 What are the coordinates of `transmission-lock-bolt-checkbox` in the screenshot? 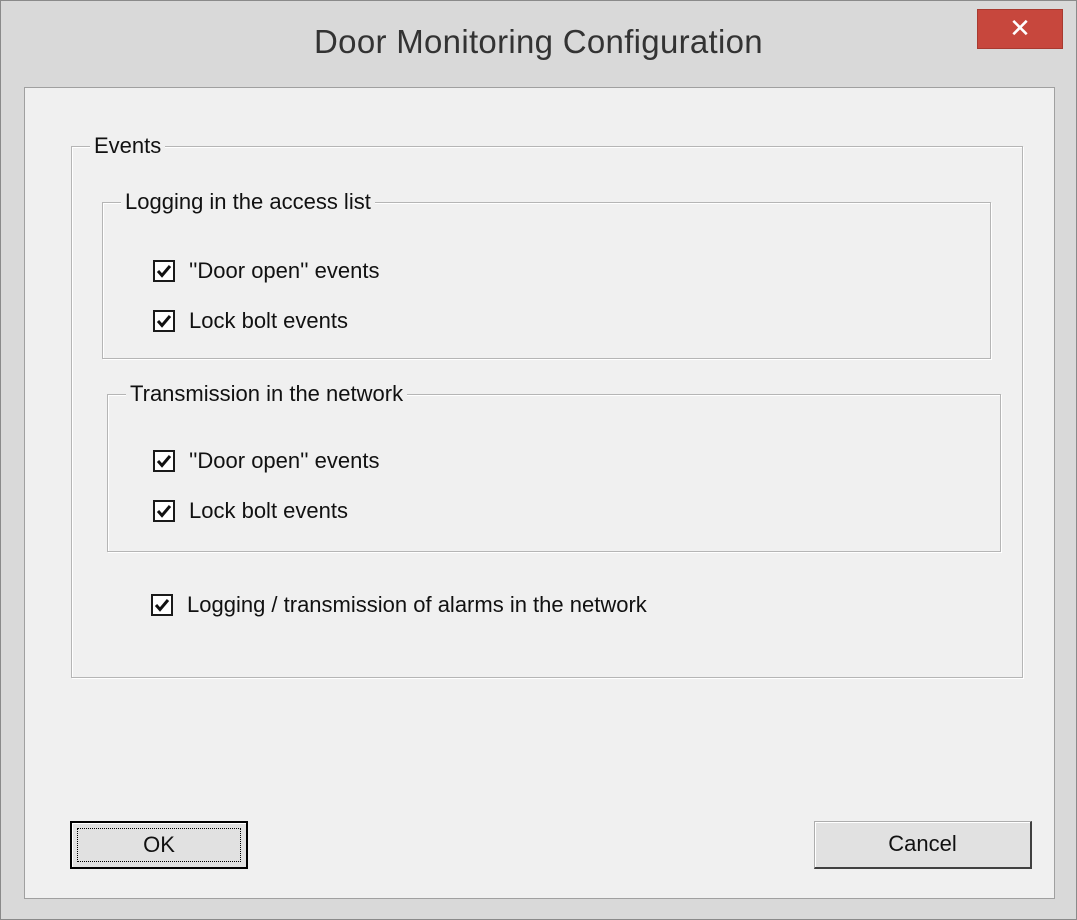 It's located at (164, 511).